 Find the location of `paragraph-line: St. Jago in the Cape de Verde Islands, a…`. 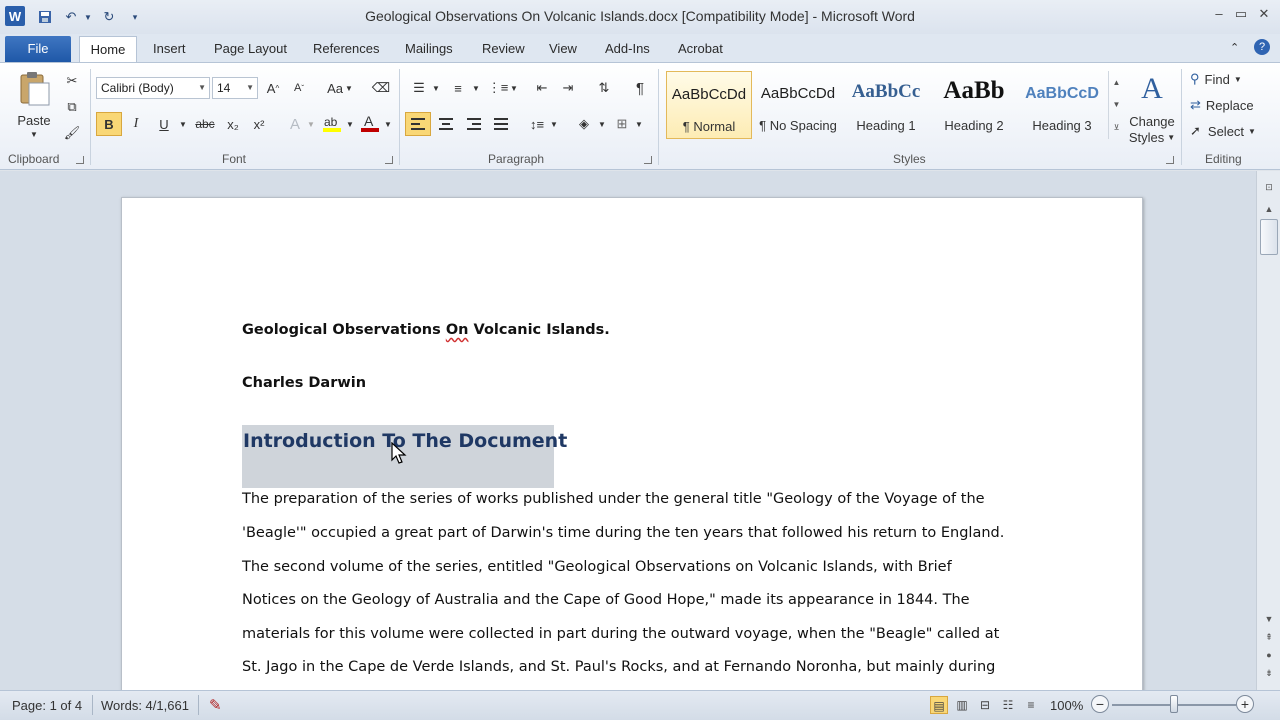

paragraph-line: St. Jago in the Cape de Verde Islands, a… is located at coordinates (618, 667).